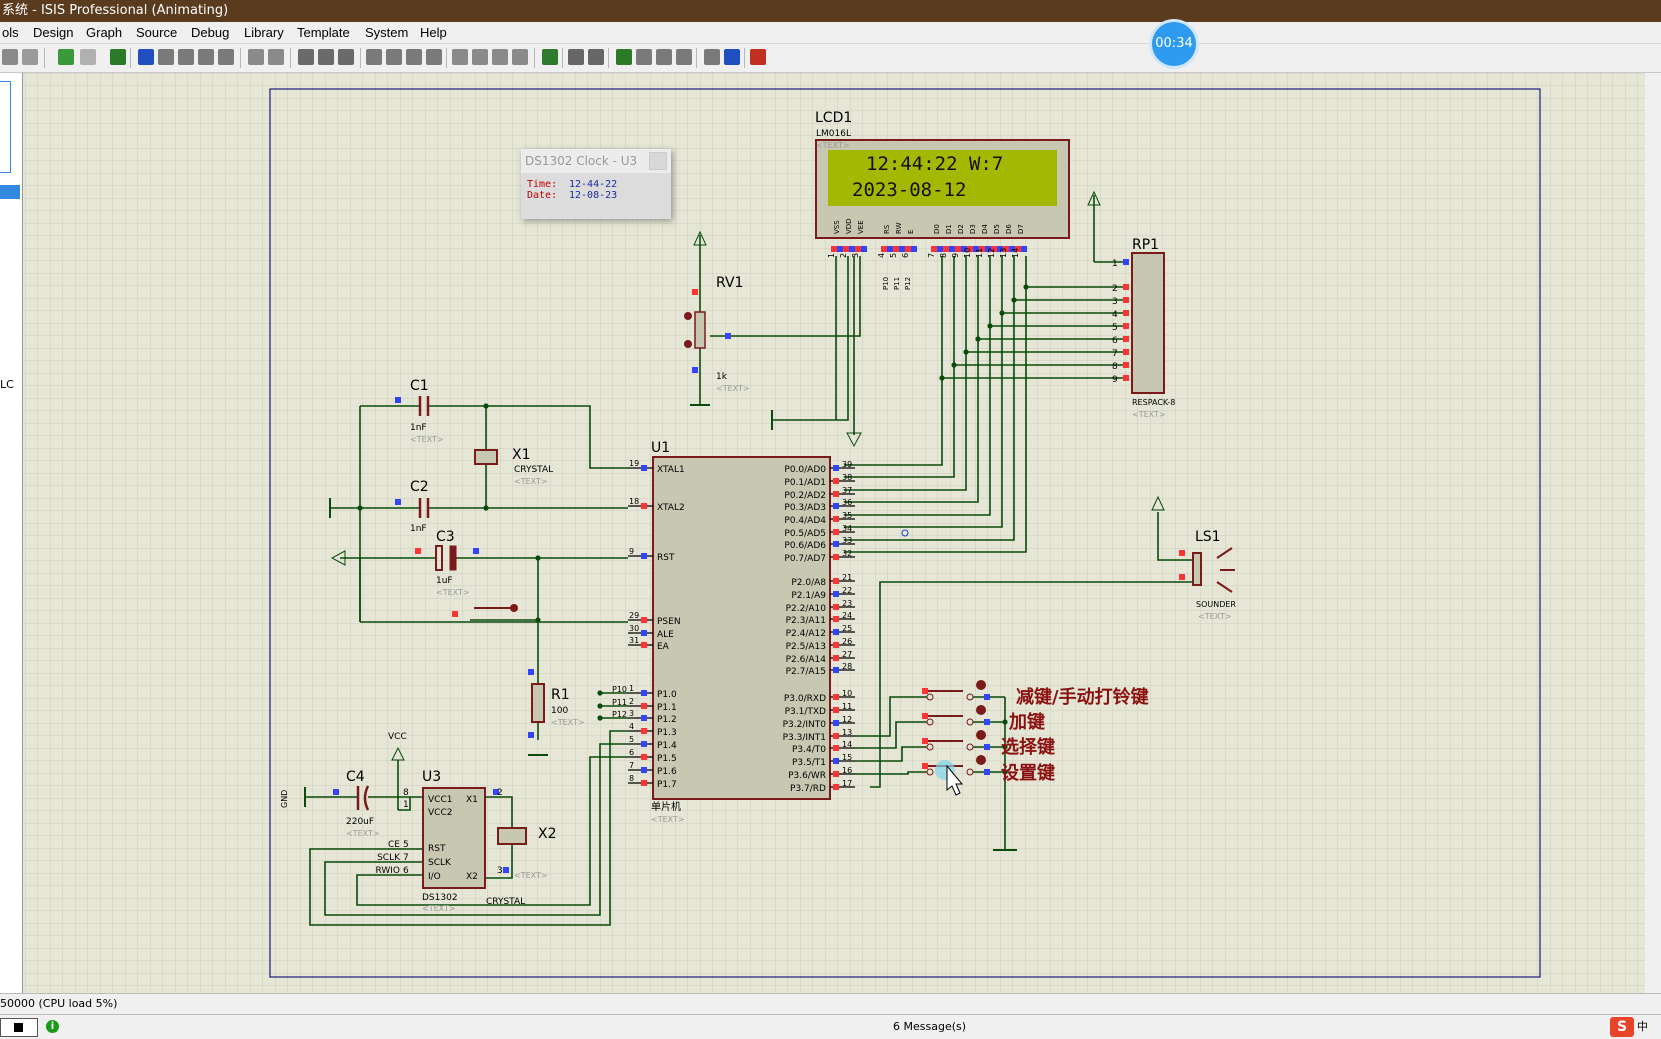 The image size is (1661, 1039). What do you see at coordinates (979, 253) in the screenshot?
I see `lcd-pin-number: 11` at bounding box center [979, 253].